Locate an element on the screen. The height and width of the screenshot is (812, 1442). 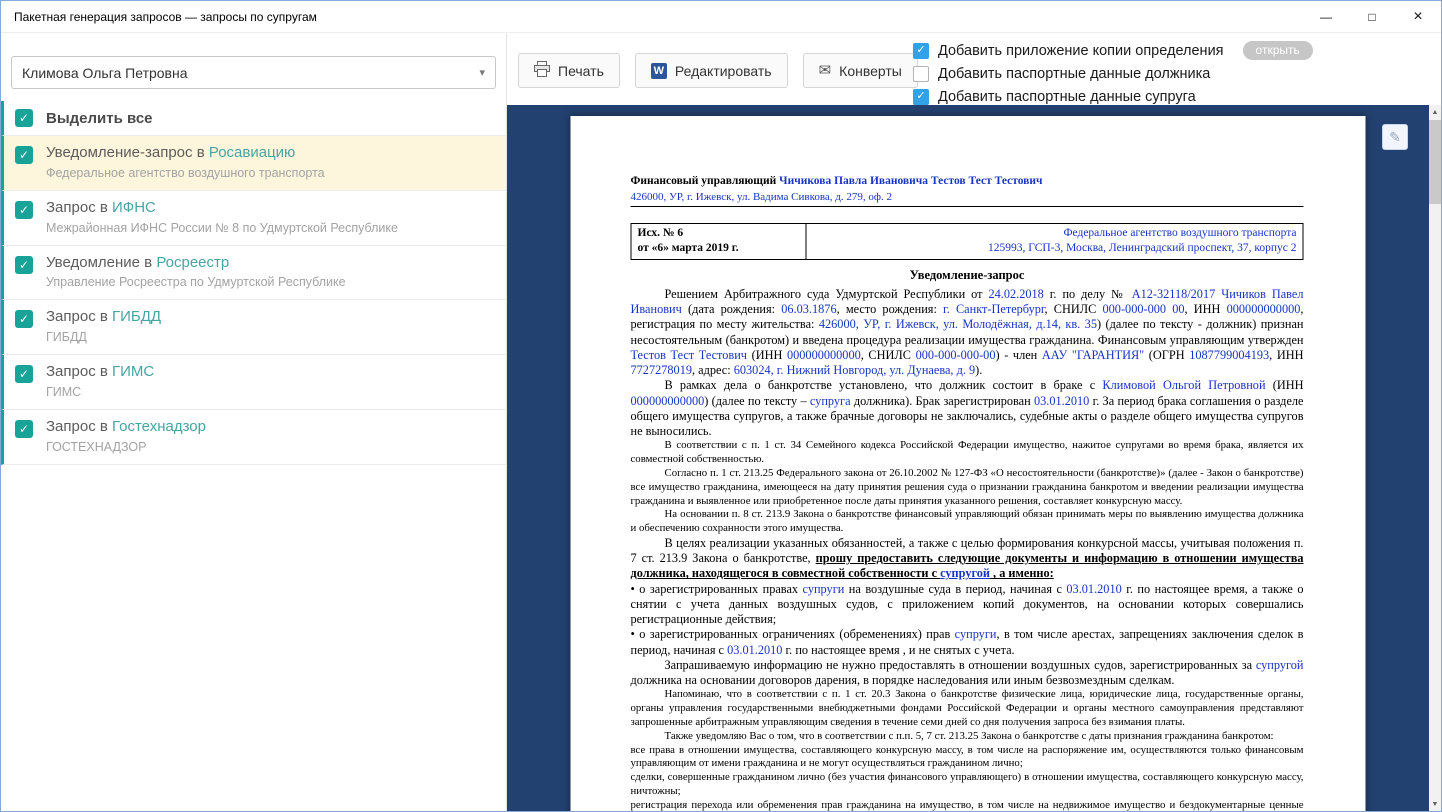
doc-text-segment: , а именно: is located at coordinates (1021, 573).